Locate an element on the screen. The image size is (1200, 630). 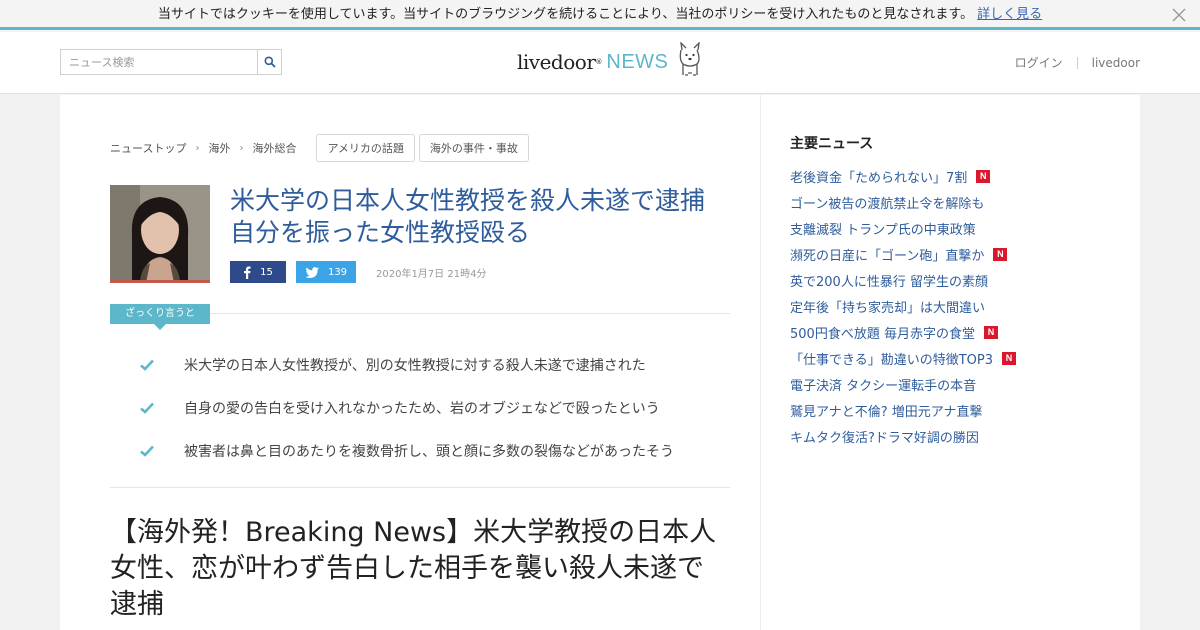
news-list-item: 「仕事できる」勘違いの特徴TOP3 N is located at coordinates (903, 358).